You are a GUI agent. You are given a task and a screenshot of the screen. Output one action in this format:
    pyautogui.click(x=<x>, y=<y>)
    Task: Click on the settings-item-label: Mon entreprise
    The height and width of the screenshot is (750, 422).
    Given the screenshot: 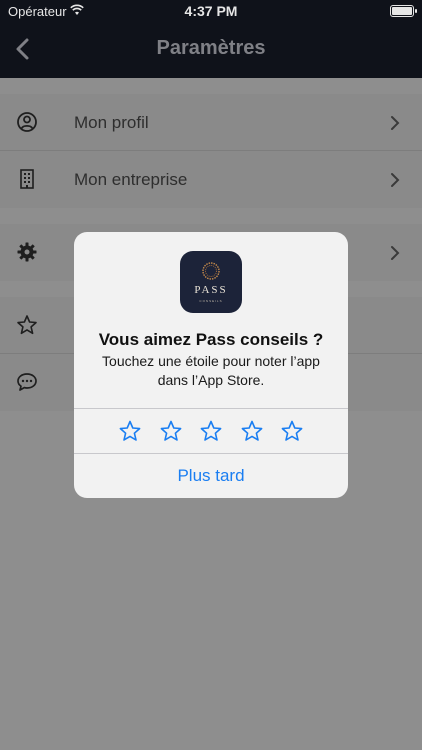 What is the action you would take?
    pyautogui.click(x=131, y=179)
    